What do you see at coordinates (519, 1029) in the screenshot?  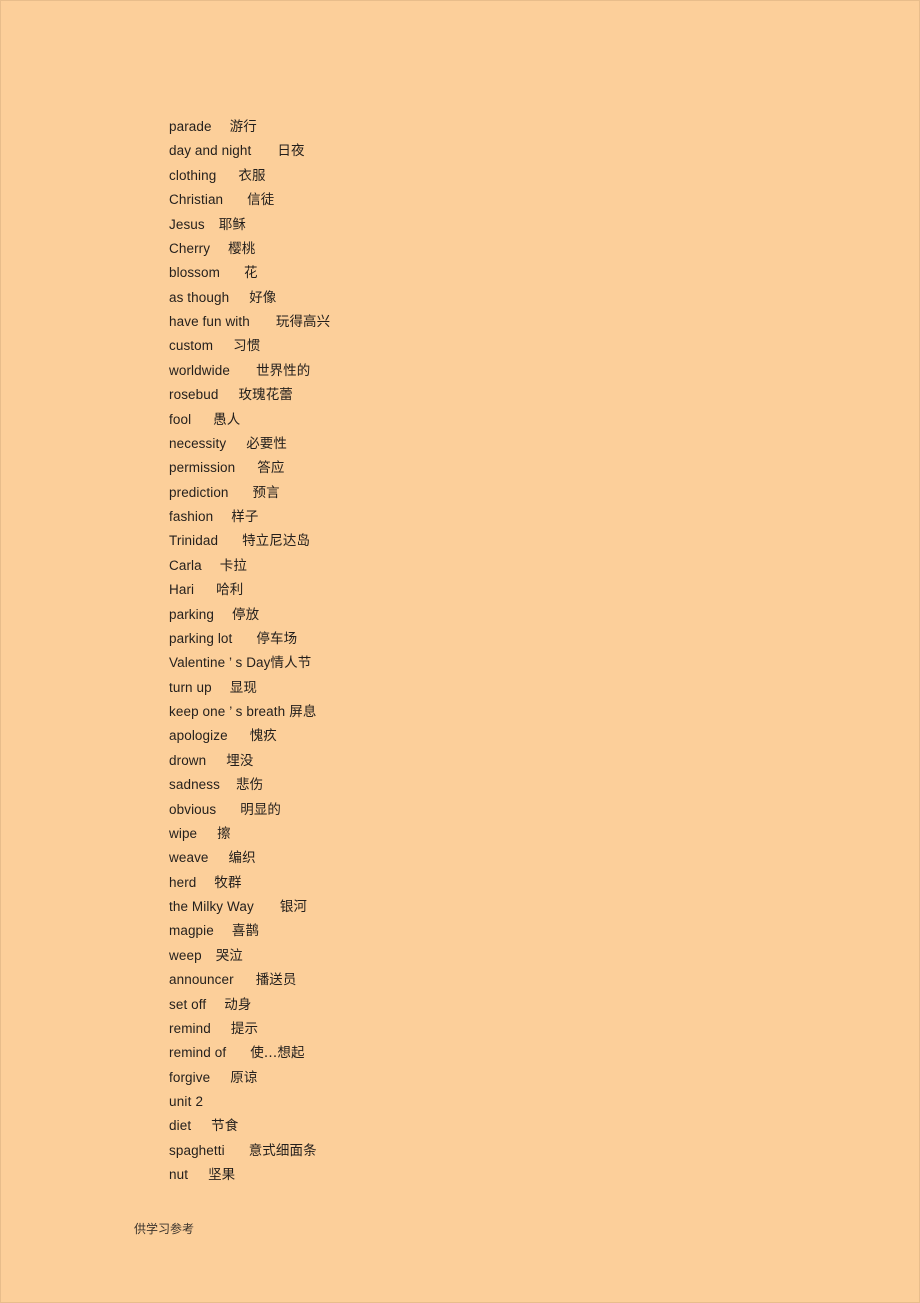 I see `vocabulary-entry: remind 提示` at bounding box center [519, 1029].